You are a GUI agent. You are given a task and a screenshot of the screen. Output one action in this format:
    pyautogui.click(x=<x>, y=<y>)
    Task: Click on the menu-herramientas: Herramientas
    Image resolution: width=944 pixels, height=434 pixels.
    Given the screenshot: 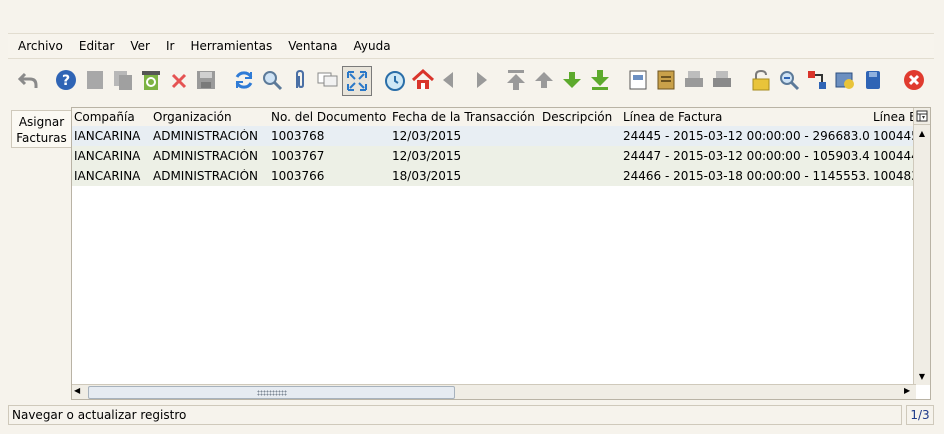 What is the action you would take?
    pyautogui.click(x=231, y=46)
    